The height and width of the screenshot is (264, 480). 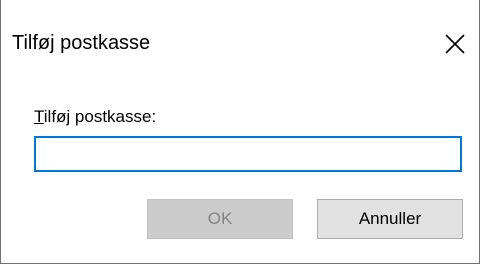 I want to click on close-button, so click(x=456, y=43).